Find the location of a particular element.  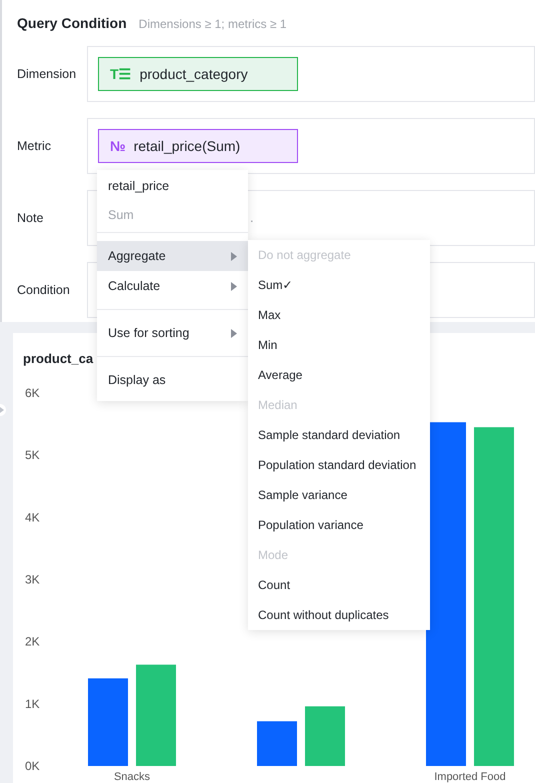

drop-zone: № retail_price(Sum) is located at coordinates (311, 146).